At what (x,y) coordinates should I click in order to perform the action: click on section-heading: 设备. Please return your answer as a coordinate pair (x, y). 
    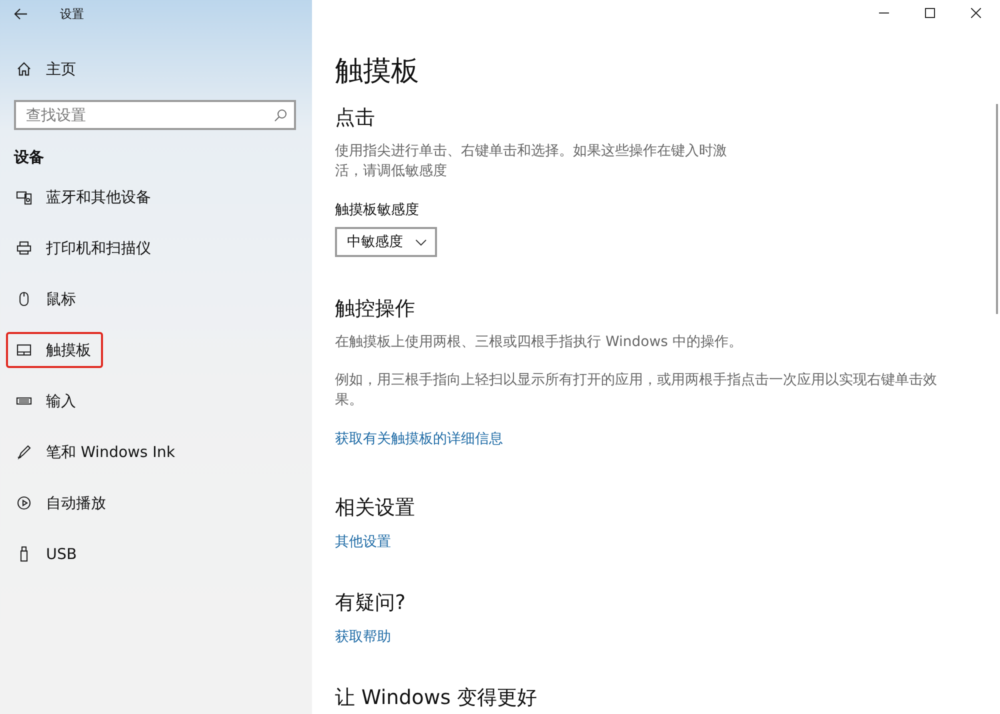
    Looking at the image, I should click on (29, 157).